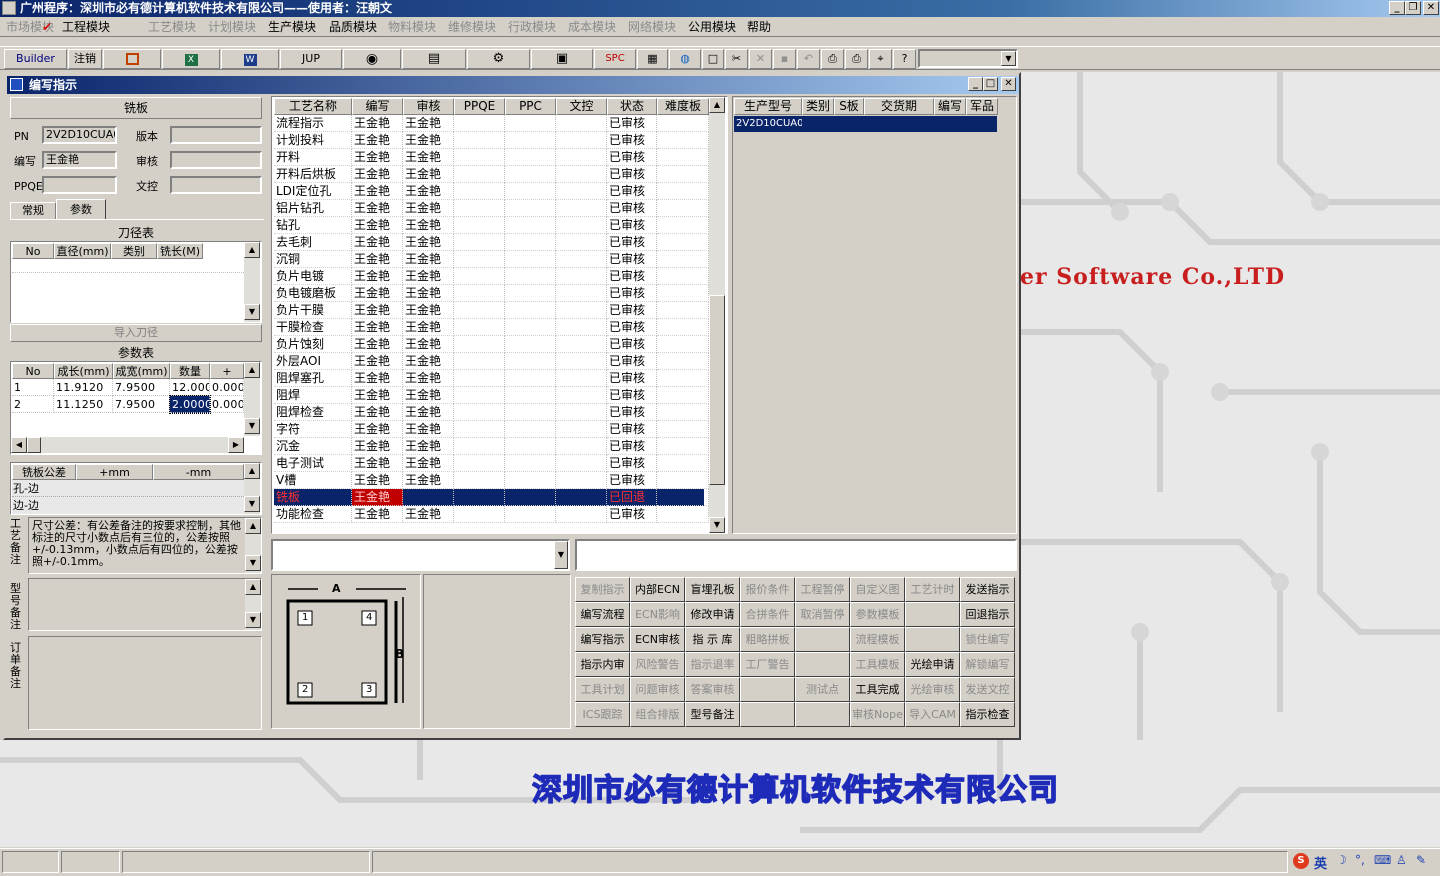 This screenshot has height=876, width=1440. Describe the element at coordinates (1341, 860) in the screenshot. I see `moon-icon: ☽` at that location.